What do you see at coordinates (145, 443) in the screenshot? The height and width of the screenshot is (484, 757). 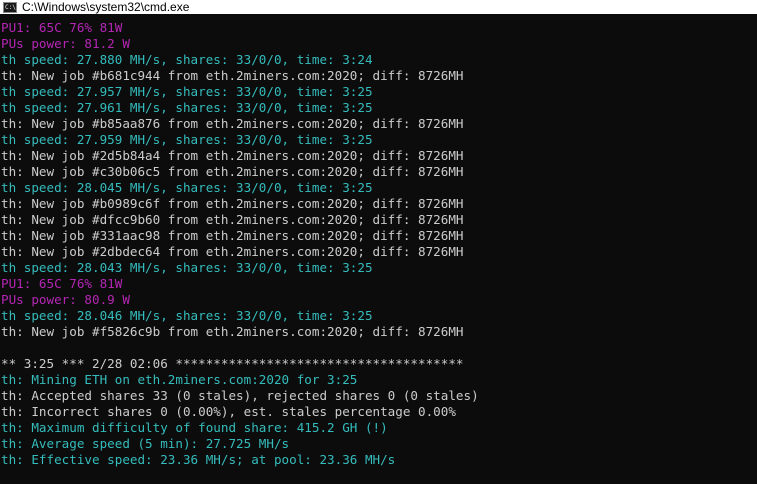 I see `console-line-eth: th: Average speed (5 min): 27.725 MH/s` at bounding box center [145, 443].